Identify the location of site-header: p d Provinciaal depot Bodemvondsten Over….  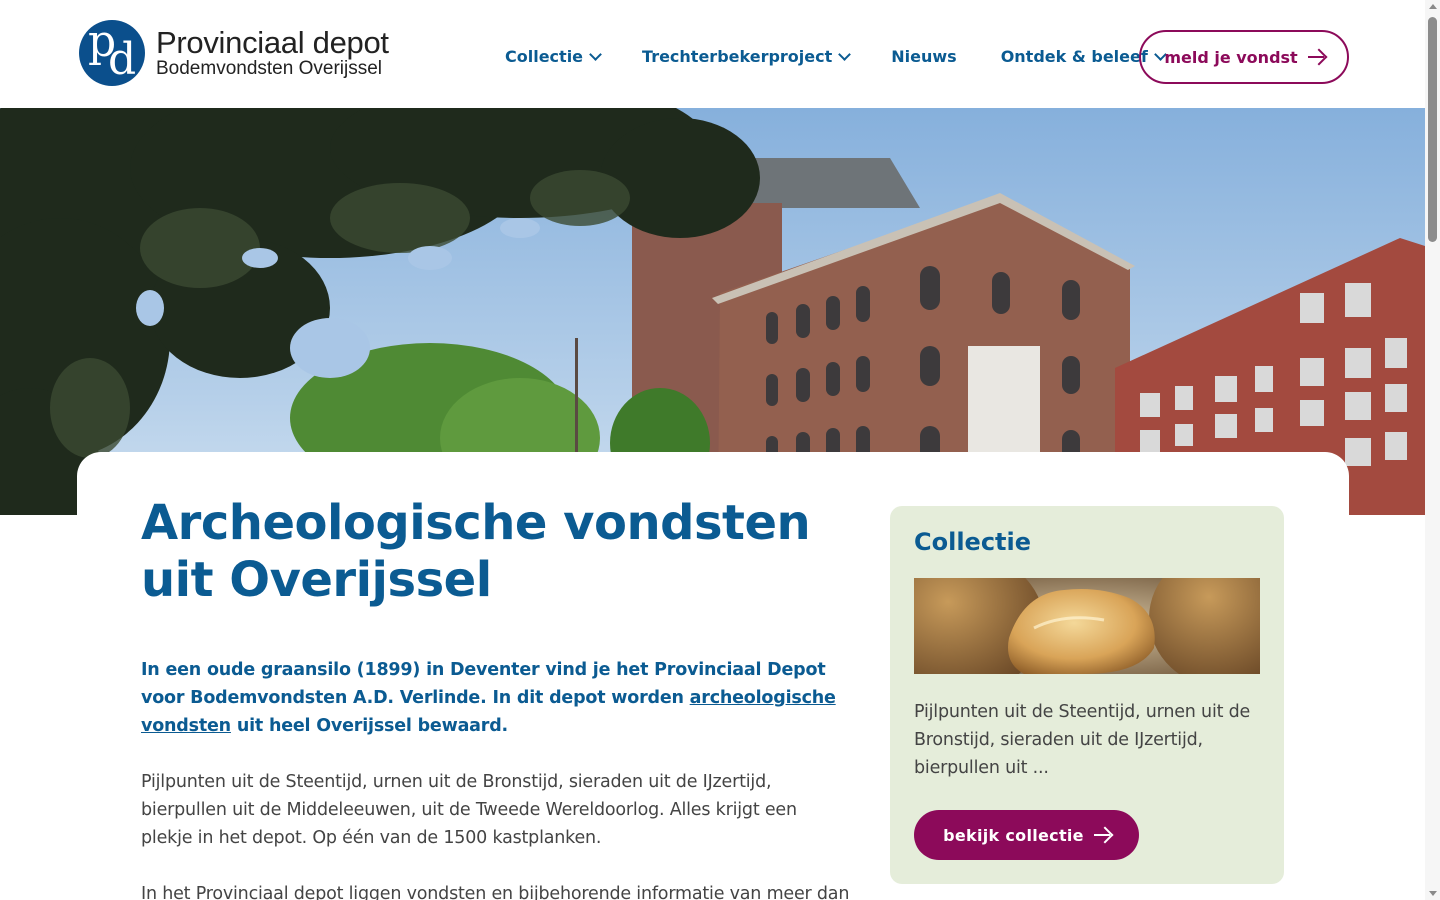
(712, 54).